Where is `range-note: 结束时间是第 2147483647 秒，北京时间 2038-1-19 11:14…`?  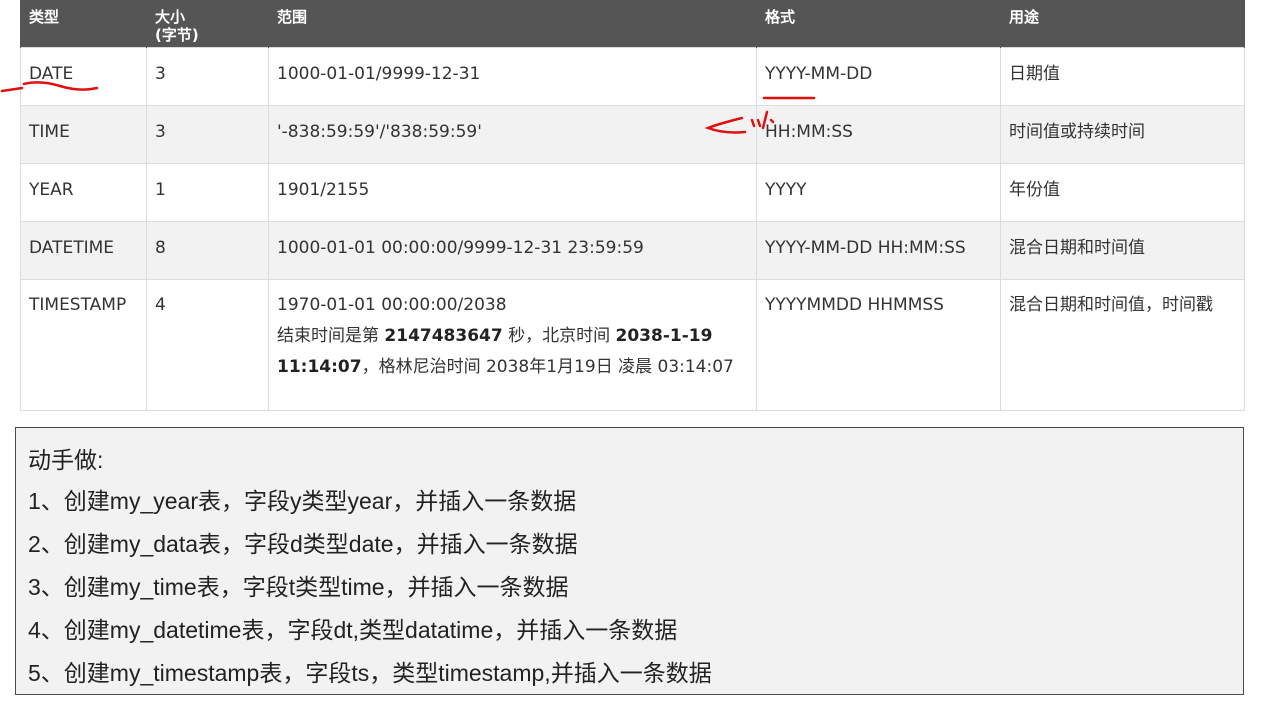 range-note: 结束时间是第 2147483647 秒，北京时间 2038-1-19 11:14… is located at coordinates (505, 351).